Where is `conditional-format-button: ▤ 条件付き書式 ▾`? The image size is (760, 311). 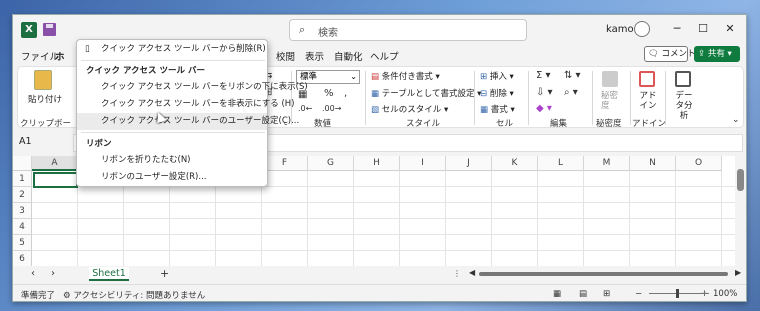 conditional-format-button: ▤ 条件付き書式 ▾ is located at coordinates (405, 76).